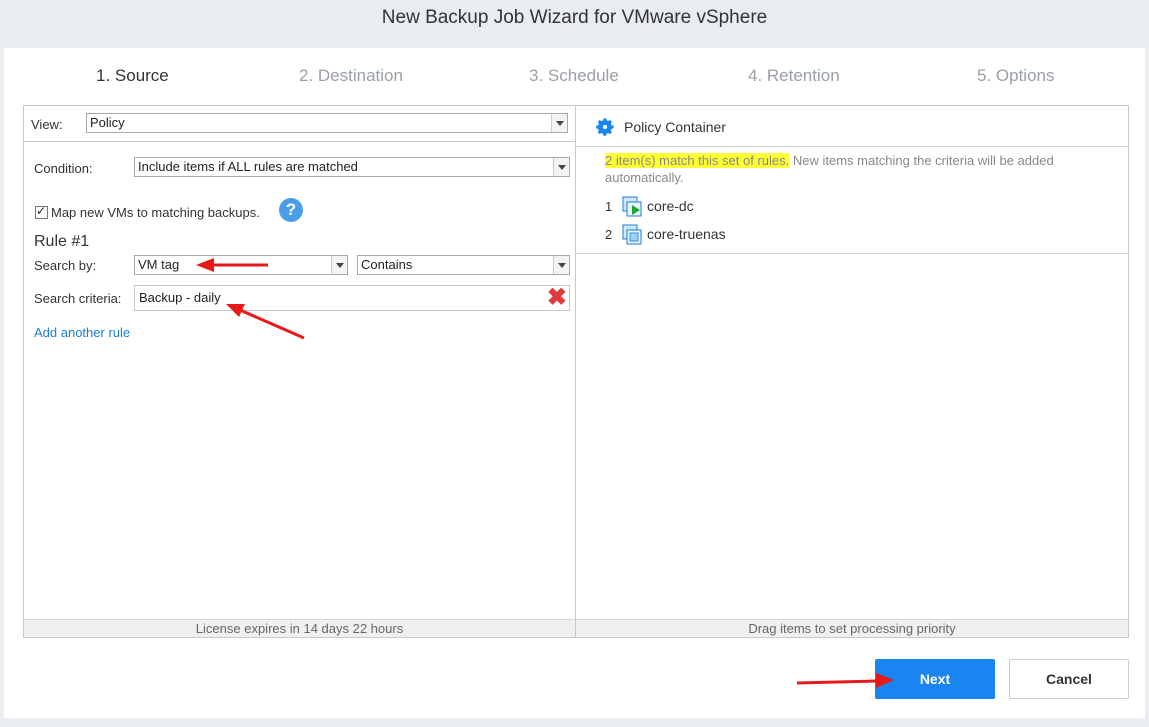  What do you see at coordinates (327, 123) in the screenshot?
I see `view-select: Policy` at bounding box center [327, 123].